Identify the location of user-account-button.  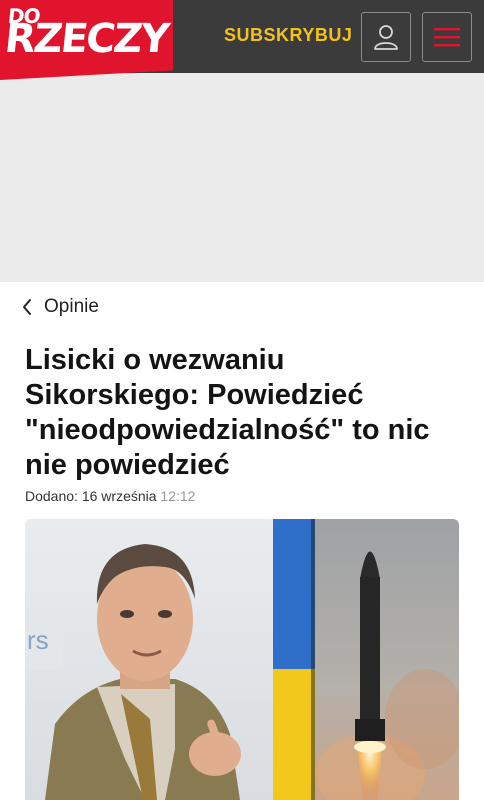
(386, 37).